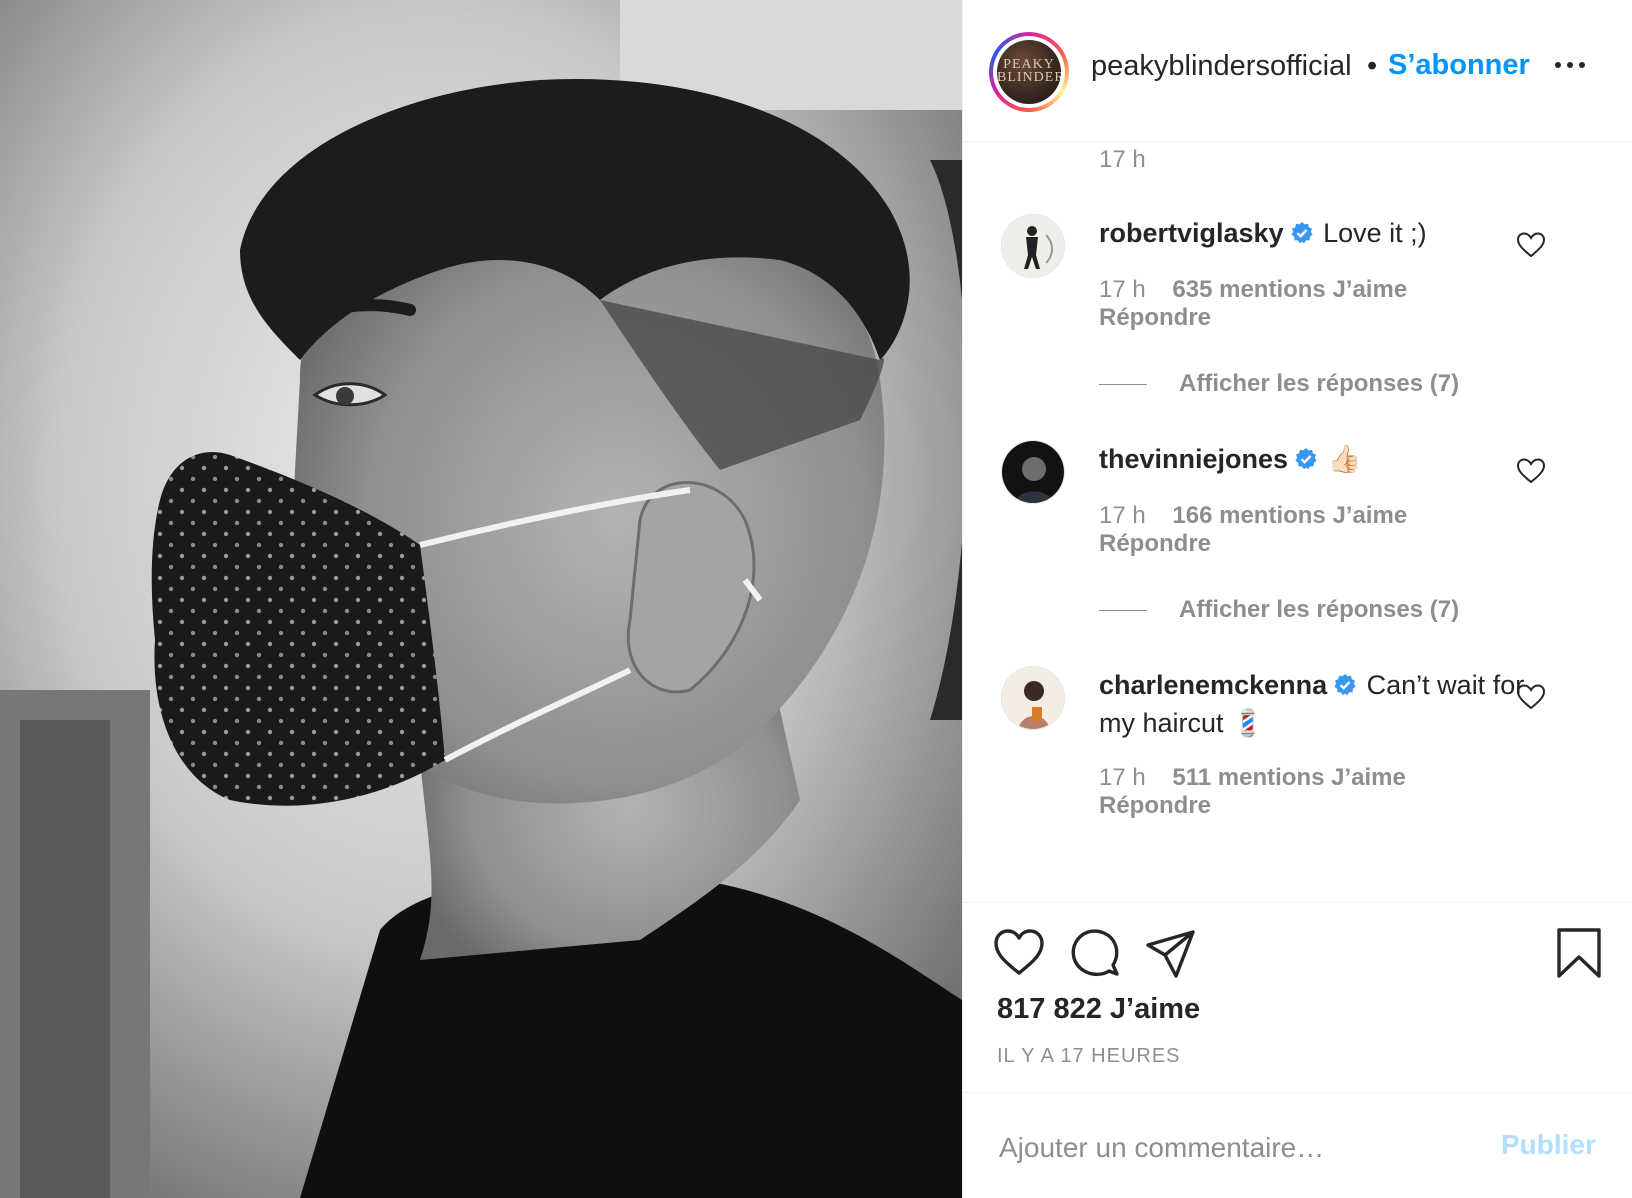  I want to click on author-avatar: PEAKY BLINDERS, so click(1029, 72).